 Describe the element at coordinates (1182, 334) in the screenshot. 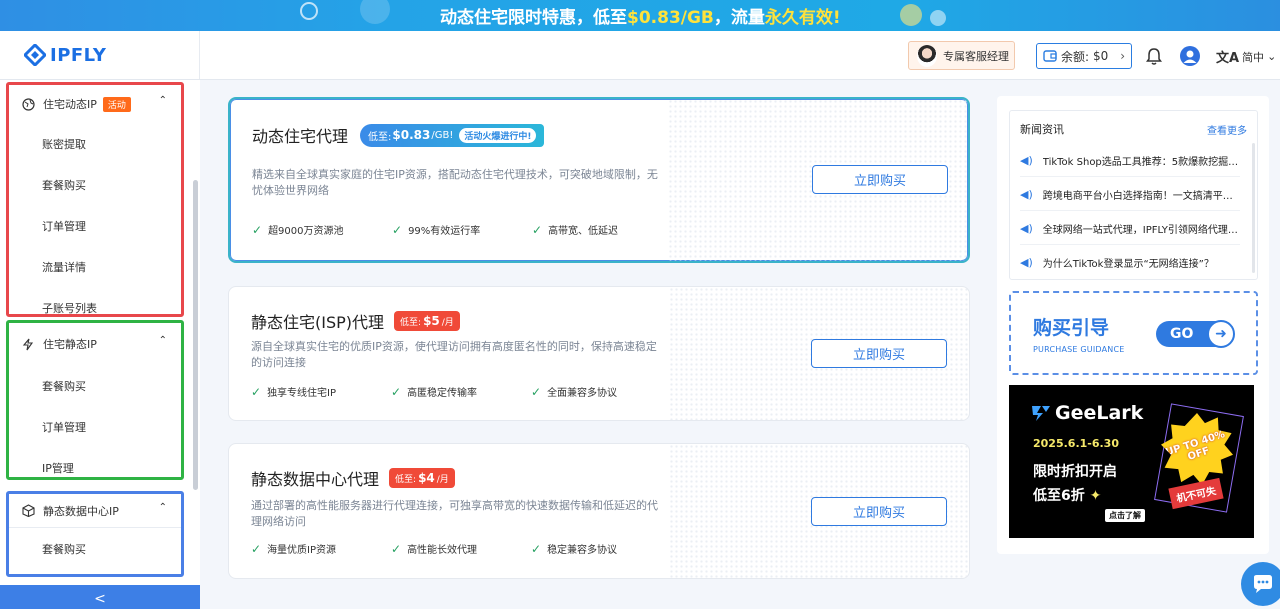

I see `go-label: GO` at that location.